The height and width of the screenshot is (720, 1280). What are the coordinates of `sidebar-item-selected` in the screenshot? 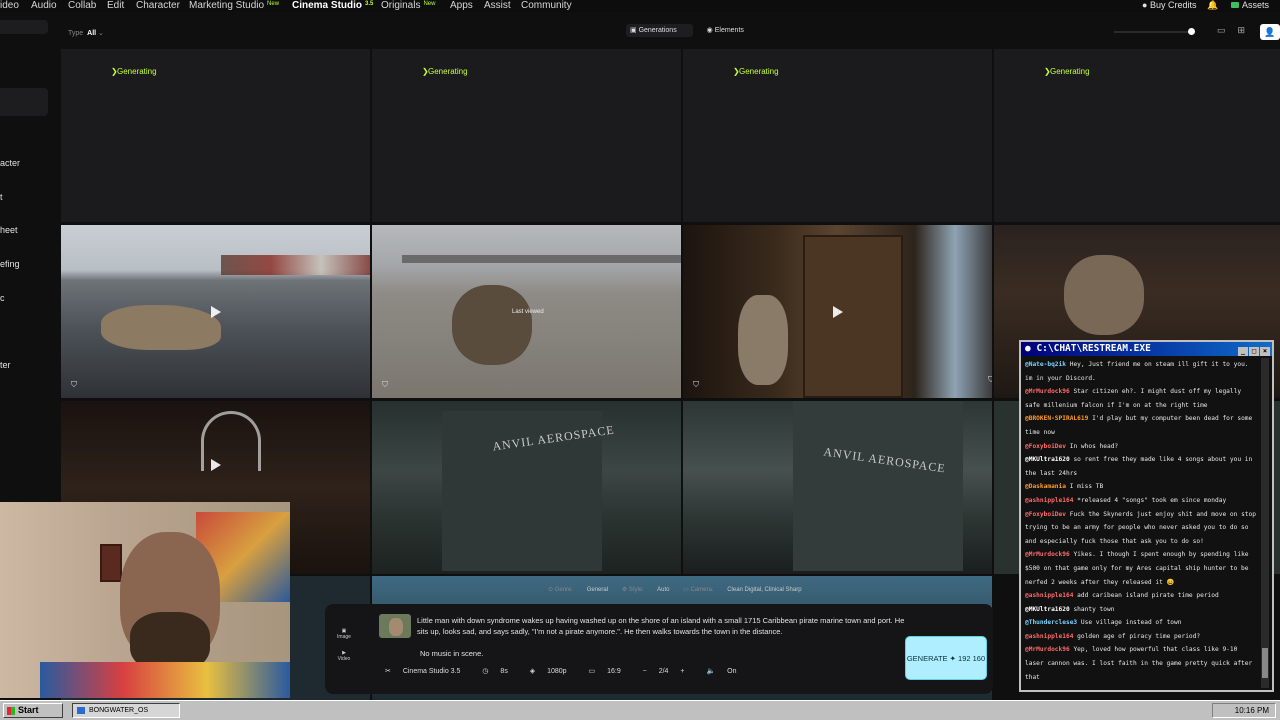 It's located at (24, 102).